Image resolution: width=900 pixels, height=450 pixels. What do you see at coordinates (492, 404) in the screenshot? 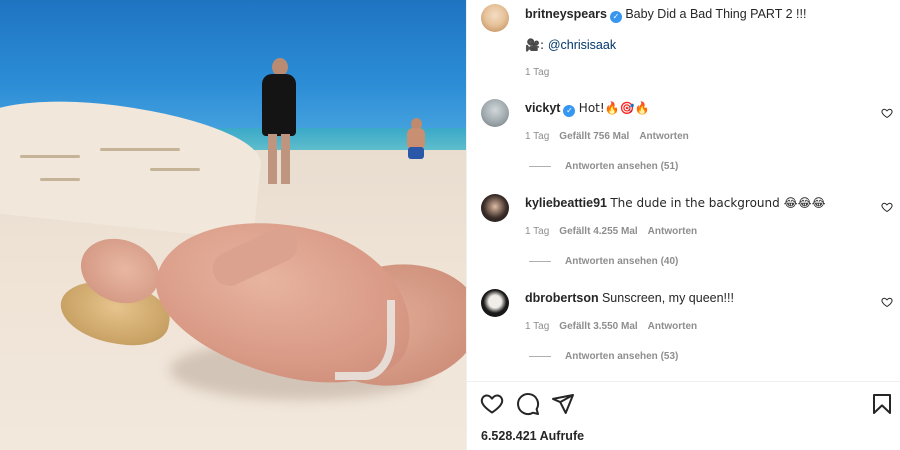
I see `heart-icon` at bounding box center [492, 404].